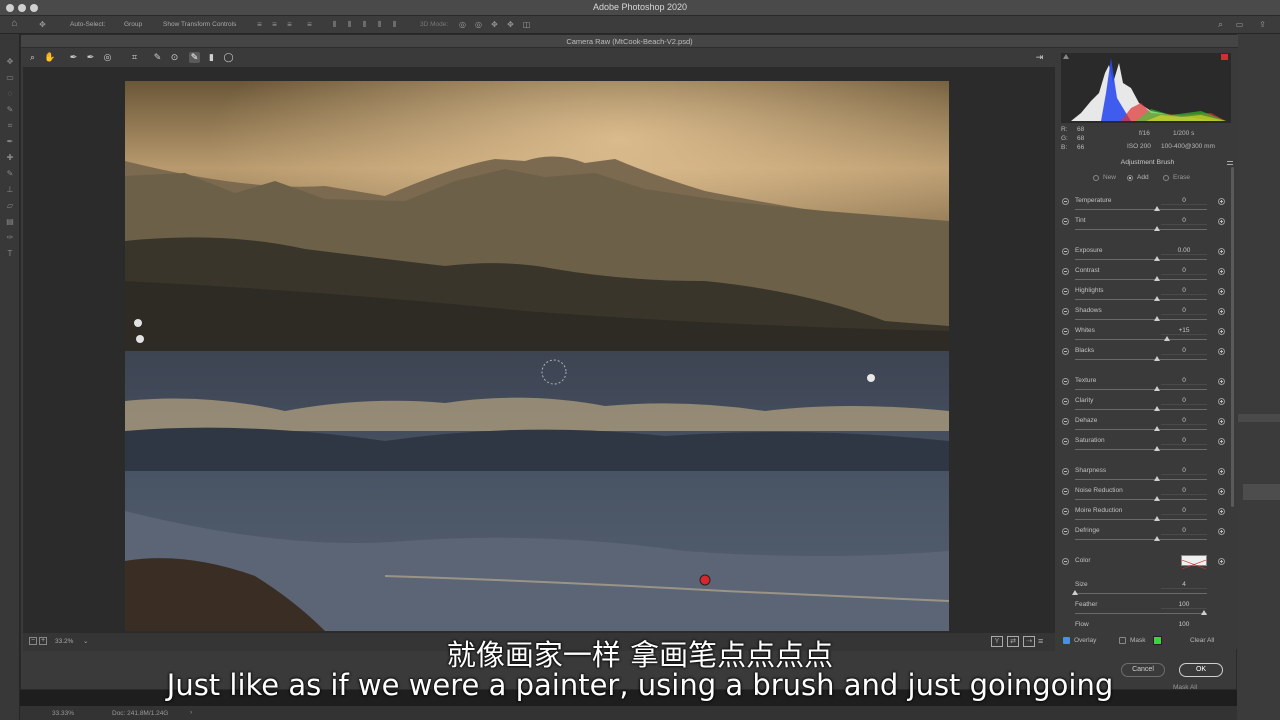  I want to click on group-dropdown: Group, so click(133, 24).